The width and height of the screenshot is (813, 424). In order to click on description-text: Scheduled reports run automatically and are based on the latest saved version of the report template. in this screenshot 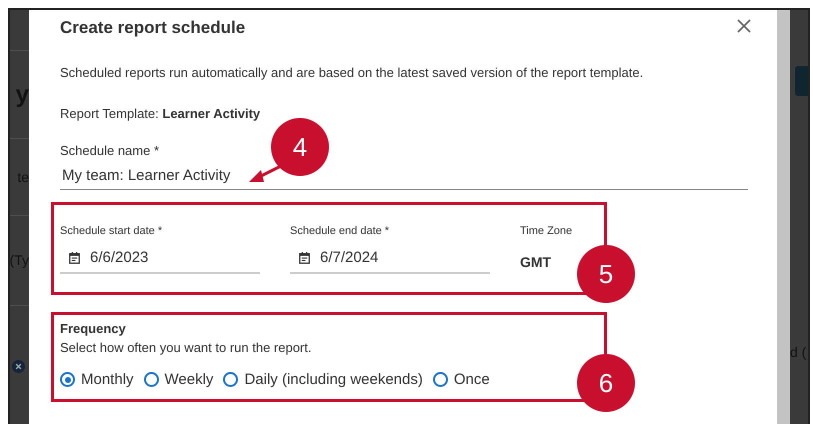, I will do `click(352, 72)`.